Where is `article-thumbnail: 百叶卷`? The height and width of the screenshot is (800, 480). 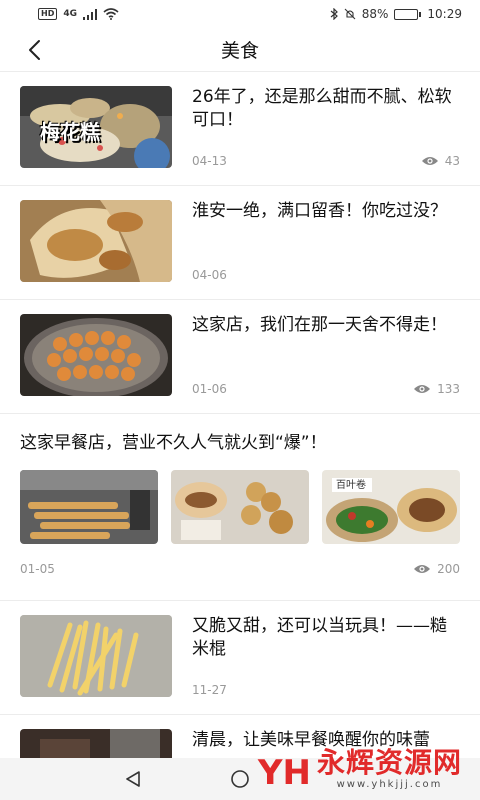 article-thumbnail: 百叶卷 is located at coordinates (391, 507).